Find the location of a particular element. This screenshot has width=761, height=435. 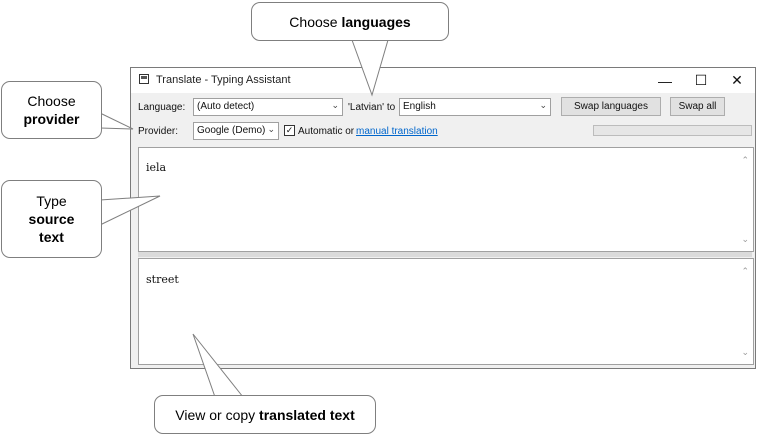

callout-languages-bold: languages is located at coordinates (376, 21).